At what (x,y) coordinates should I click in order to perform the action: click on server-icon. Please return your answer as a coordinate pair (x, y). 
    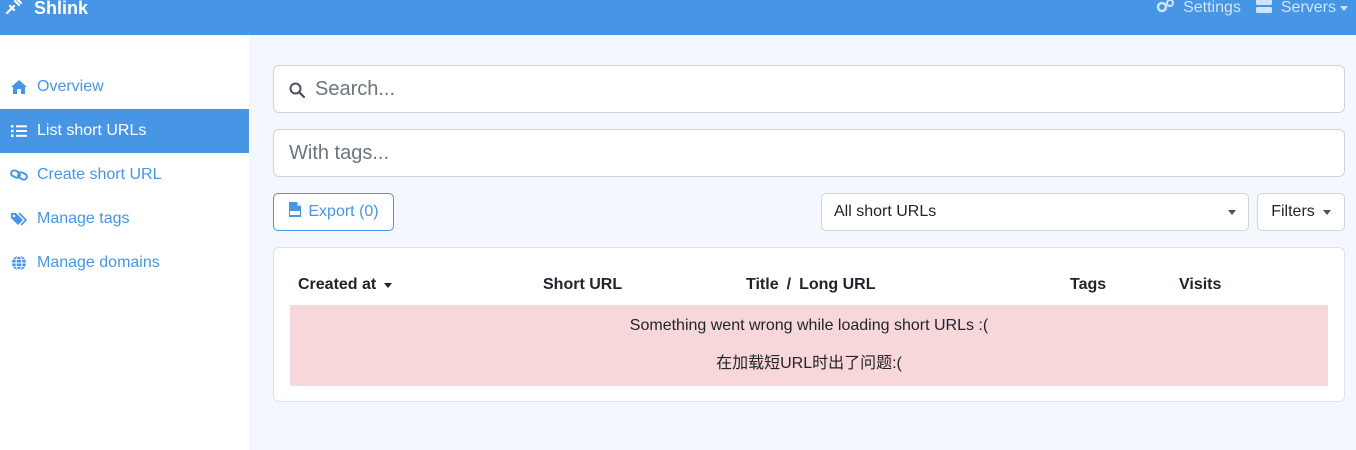
    Looking at the image, I should click on (1264, 9).